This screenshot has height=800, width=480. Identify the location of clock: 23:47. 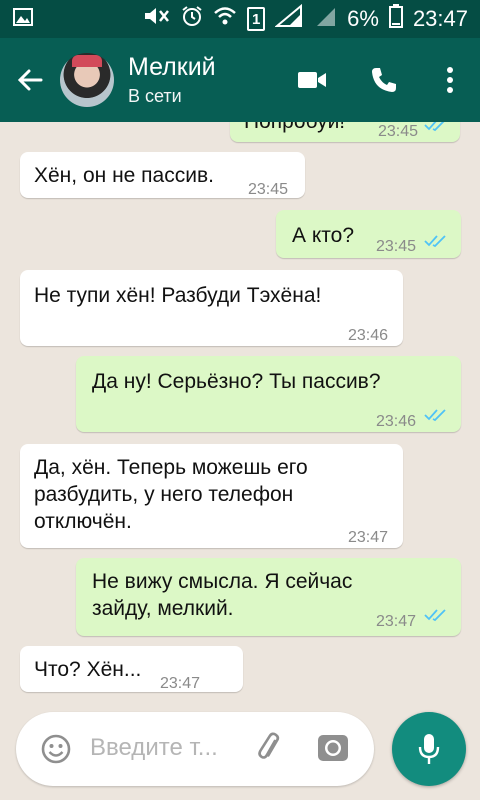
(440, 18).